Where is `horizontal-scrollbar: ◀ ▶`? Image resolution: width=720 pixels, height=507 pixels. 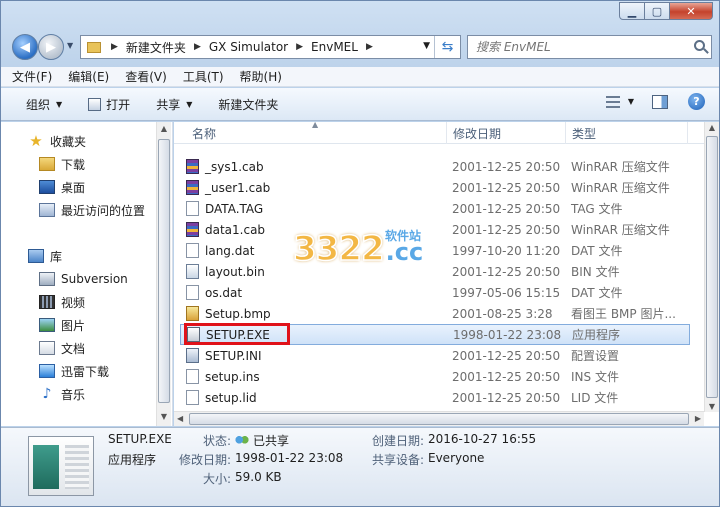
horizontal-scrollbar: ◀ ▶ is located at coordinates (439, 418).